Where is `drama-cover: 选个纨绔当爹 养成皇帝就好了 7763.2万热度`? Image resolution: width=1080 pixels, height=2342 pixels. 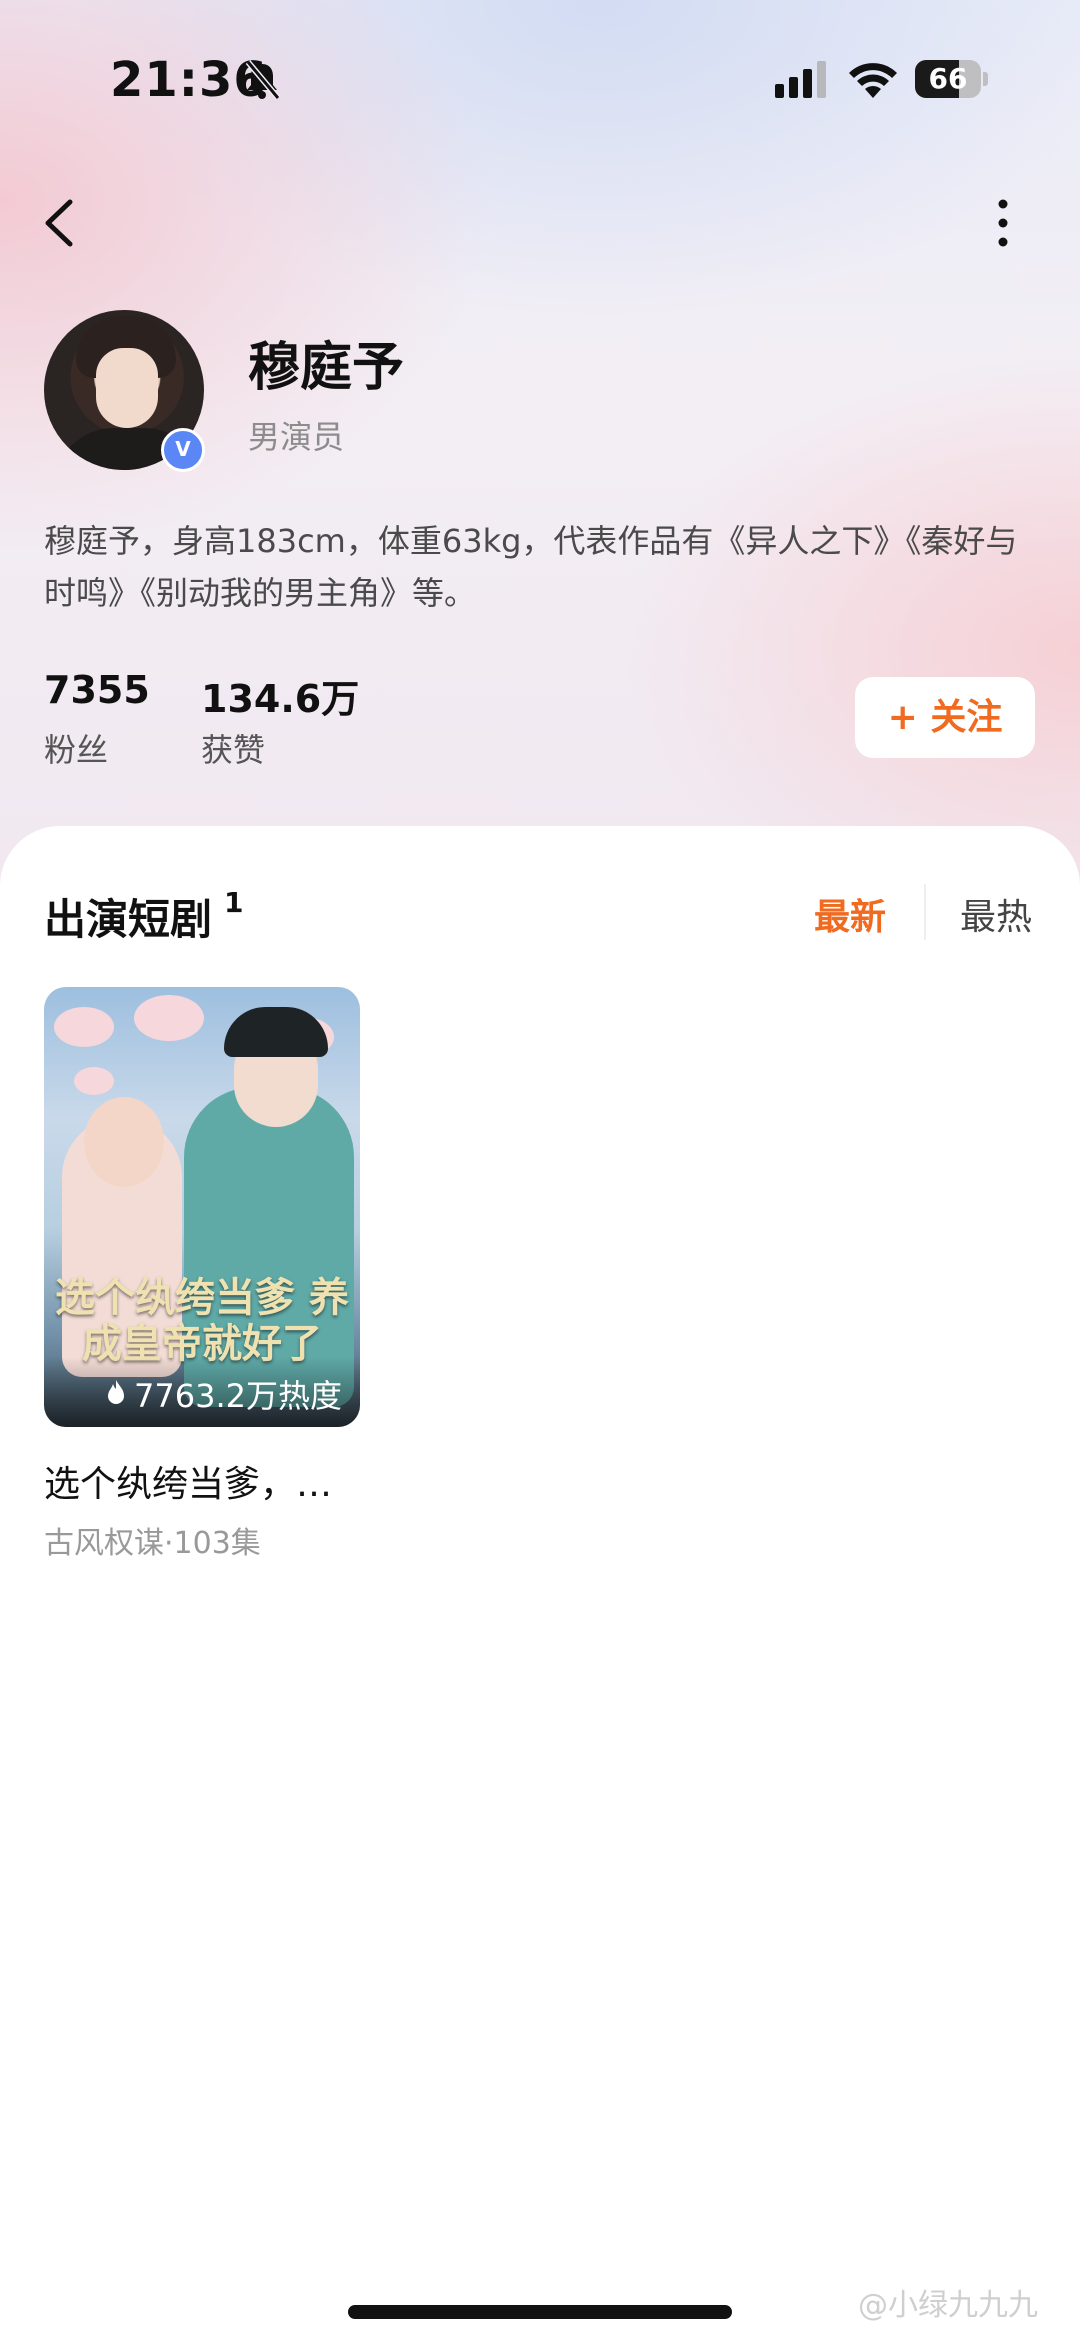 drama-cover: 选个纨绔当爹 养成皇帝就好了 7763.2万热度 is located at coordinates (202, 1207).